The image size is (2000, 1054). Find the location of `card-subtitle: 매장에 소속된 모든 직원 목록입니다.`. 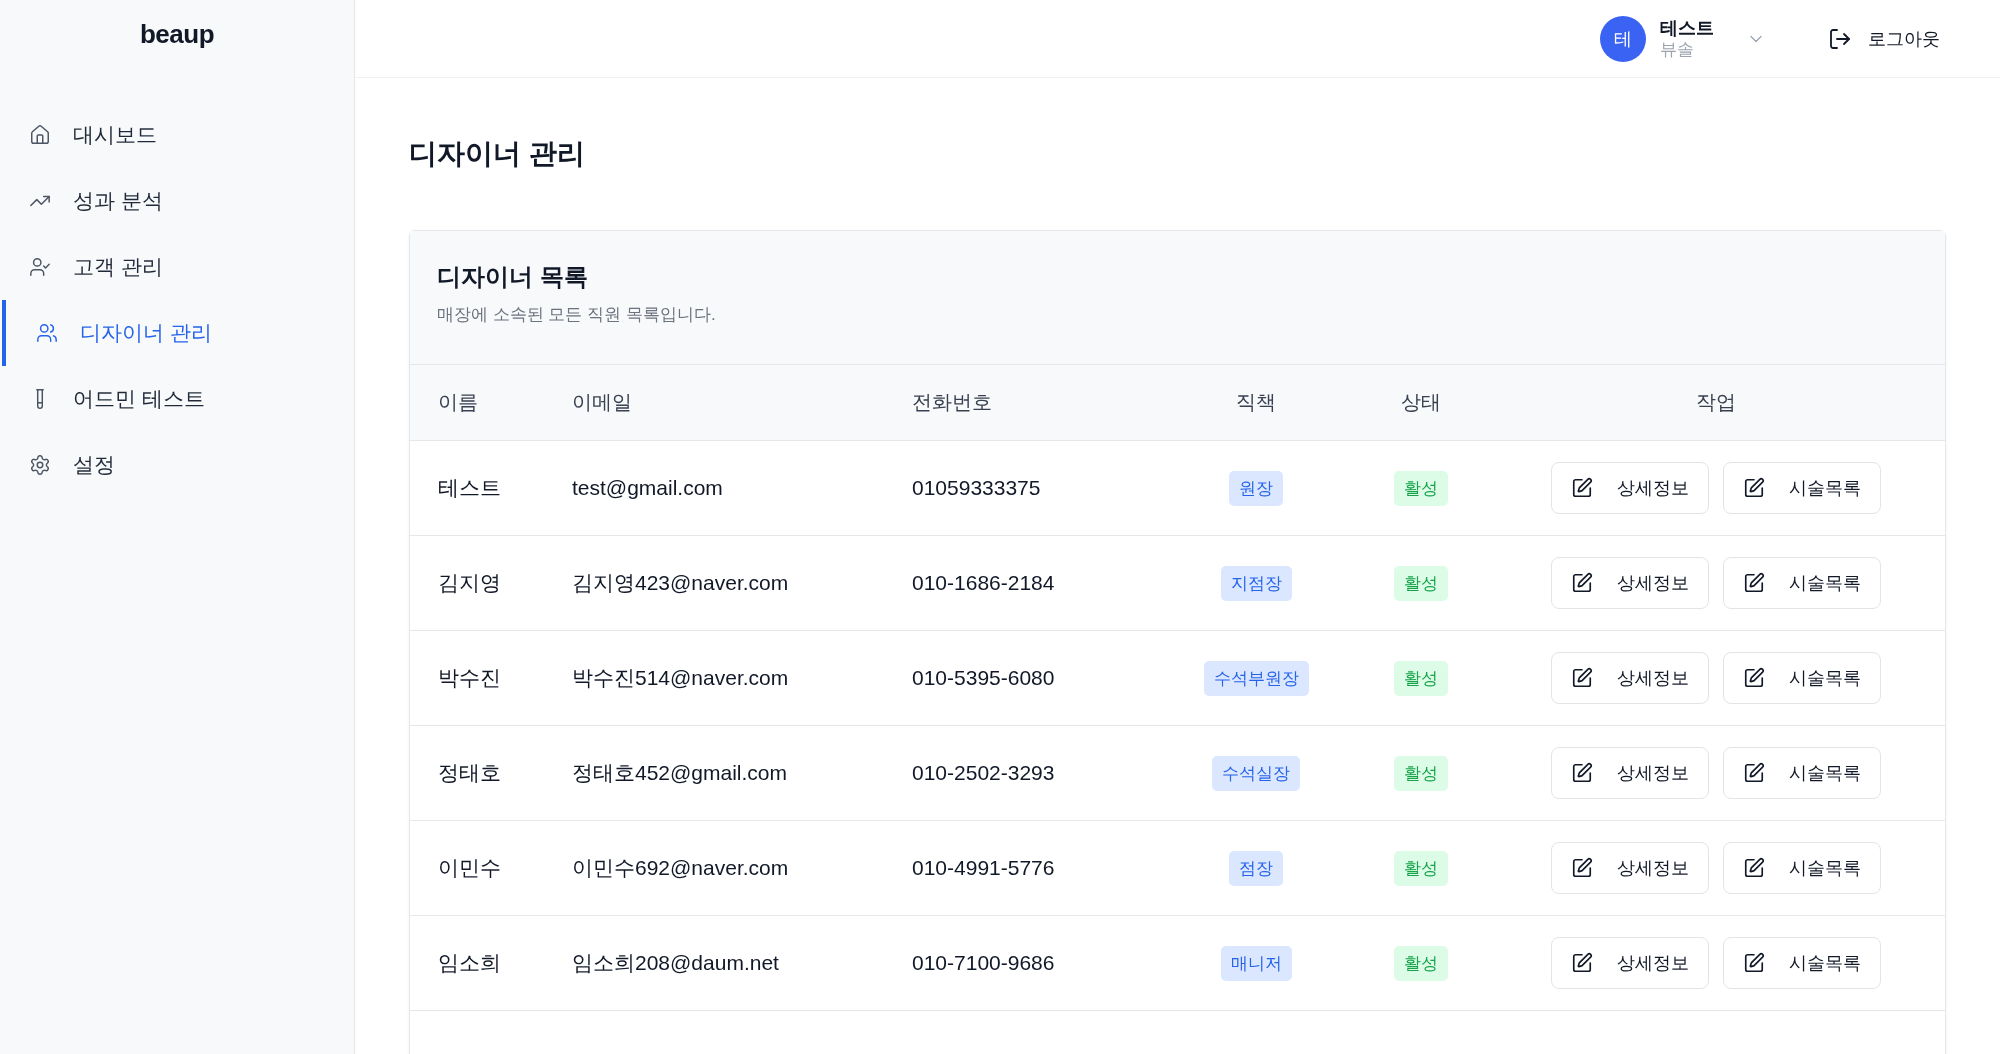

card-subtitle: 매장에 소속된 모든 직원 목록입니다. is located at coordinates (577, 315).